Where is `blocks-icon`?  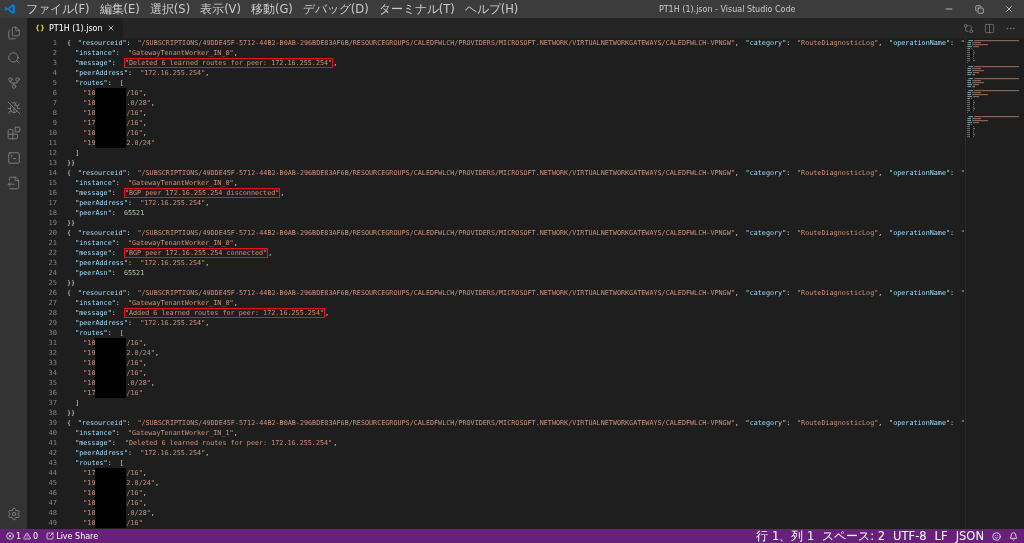
blocks-icon is located at coordinates (13, 133).